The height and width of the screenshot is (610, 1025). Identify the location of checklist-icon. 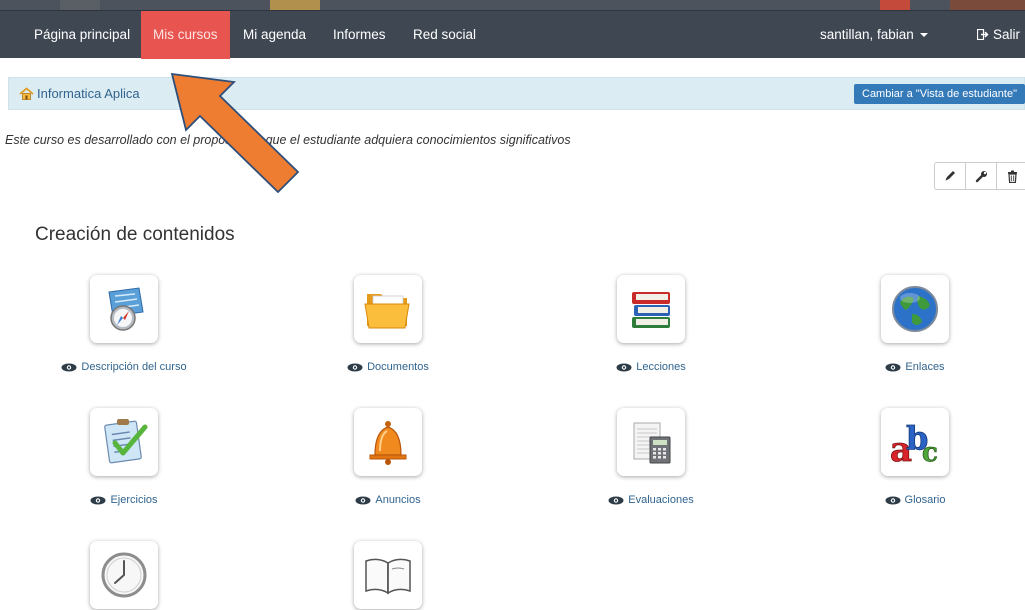
(126, 441).